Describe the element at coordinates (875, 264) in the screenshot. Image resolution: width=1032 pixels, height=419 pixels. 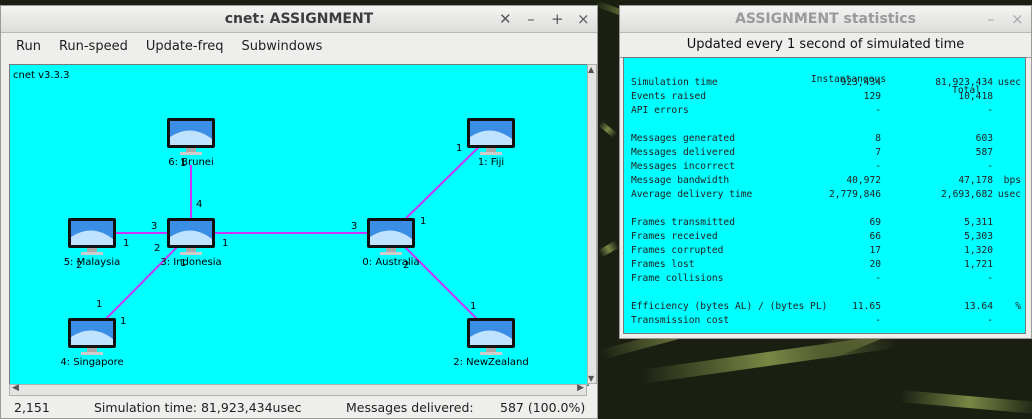
I see `stat-instantaneous: 20` at that location.